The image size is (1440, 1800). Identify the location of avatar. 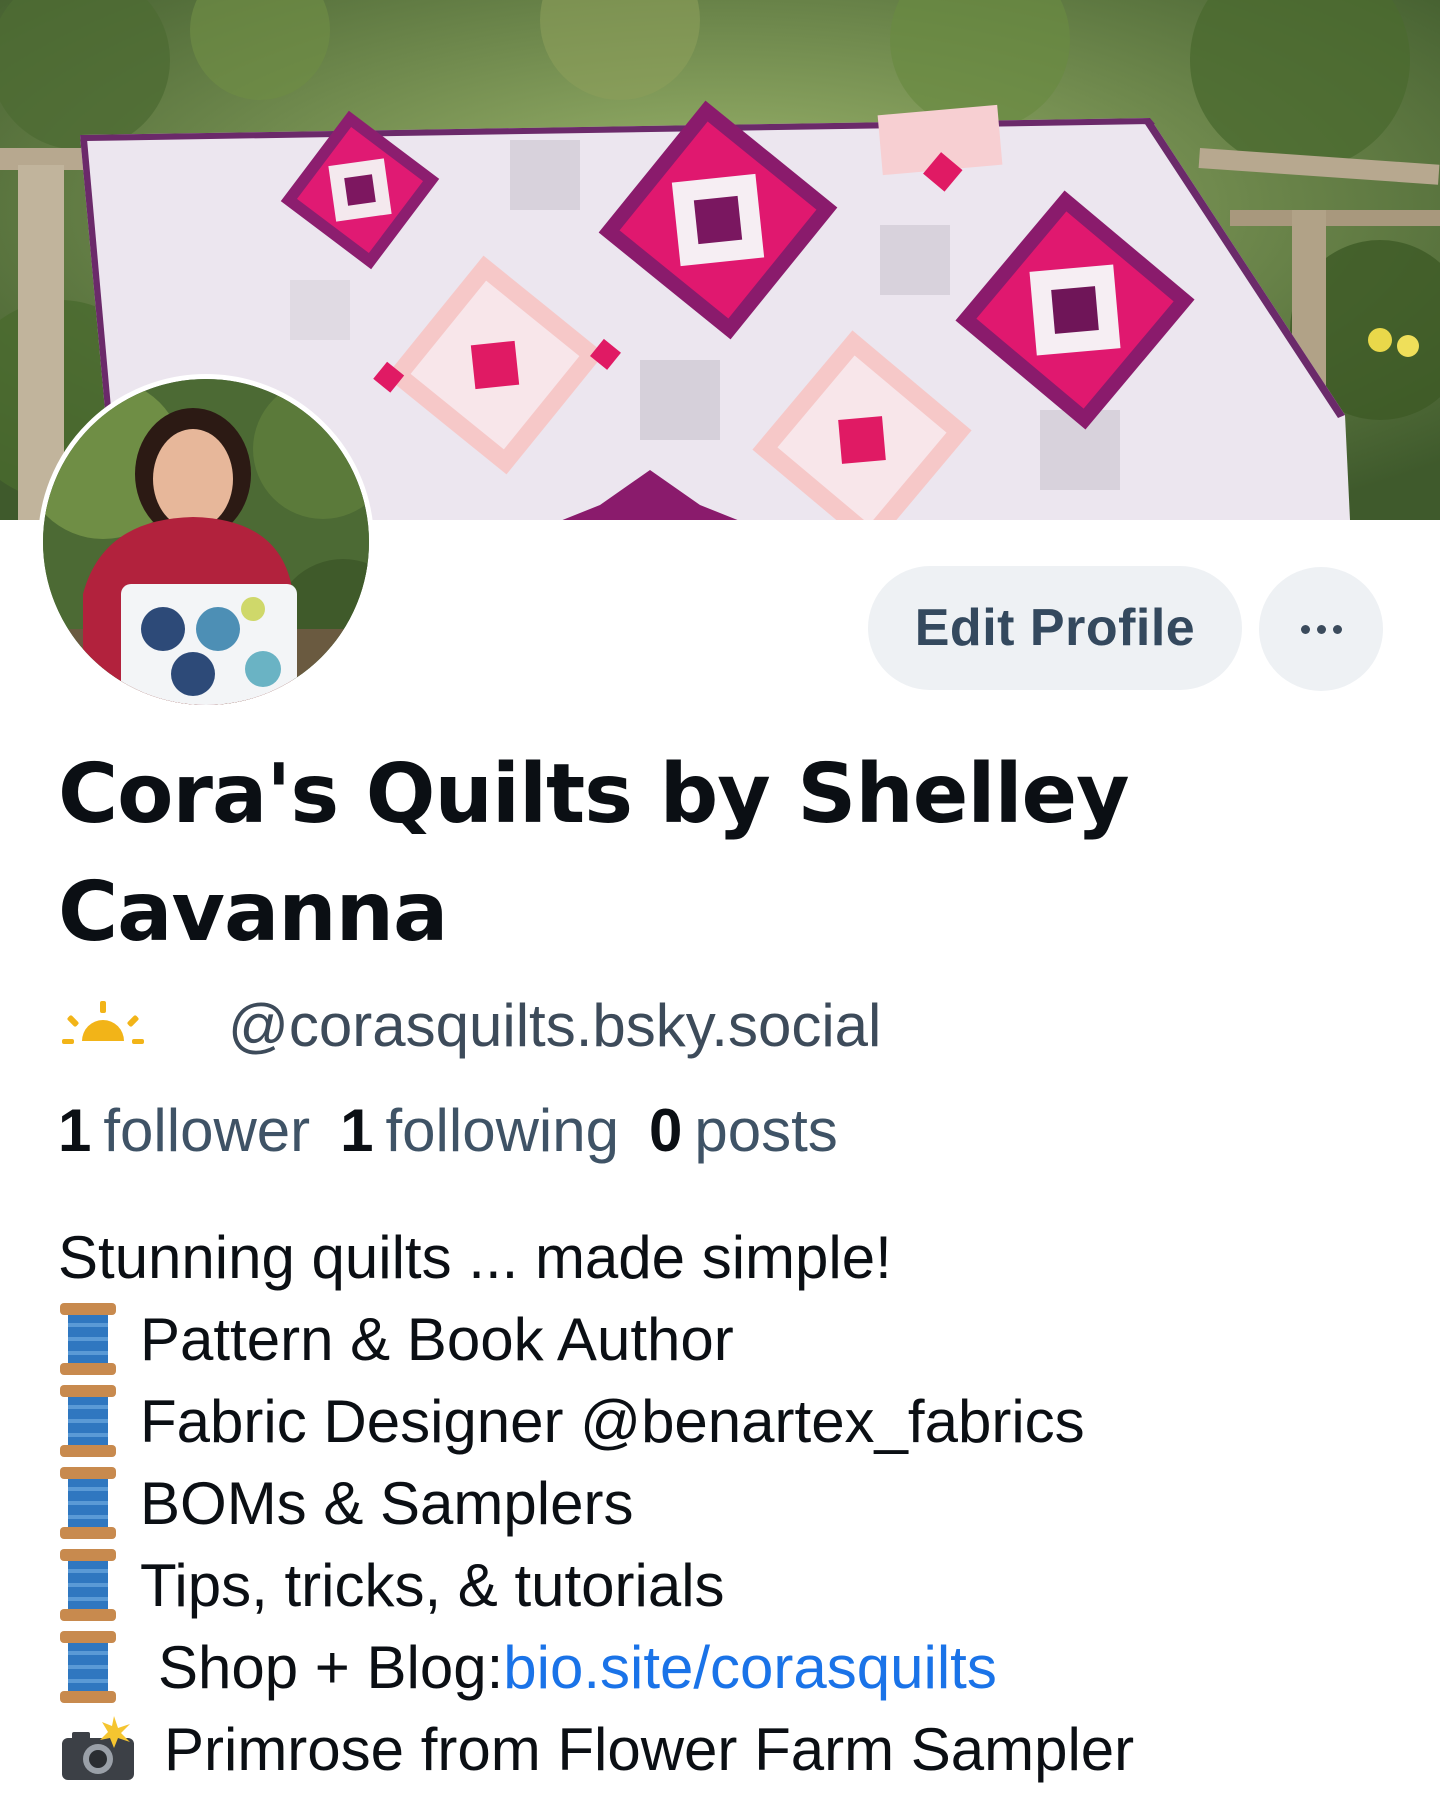
(206, 542).